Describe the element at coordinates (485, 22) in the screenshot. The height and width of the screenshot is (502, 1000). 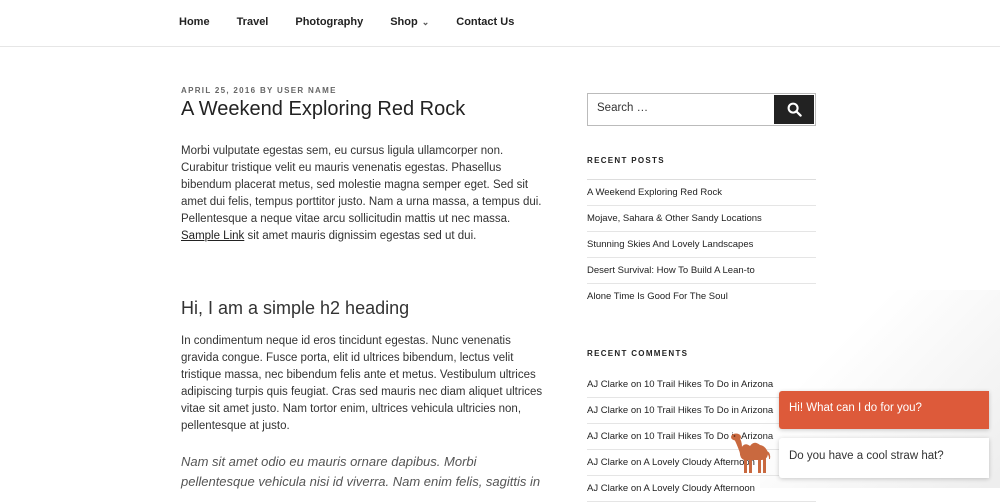
I see `nav-item-contact-us: Contact Us` at that location.